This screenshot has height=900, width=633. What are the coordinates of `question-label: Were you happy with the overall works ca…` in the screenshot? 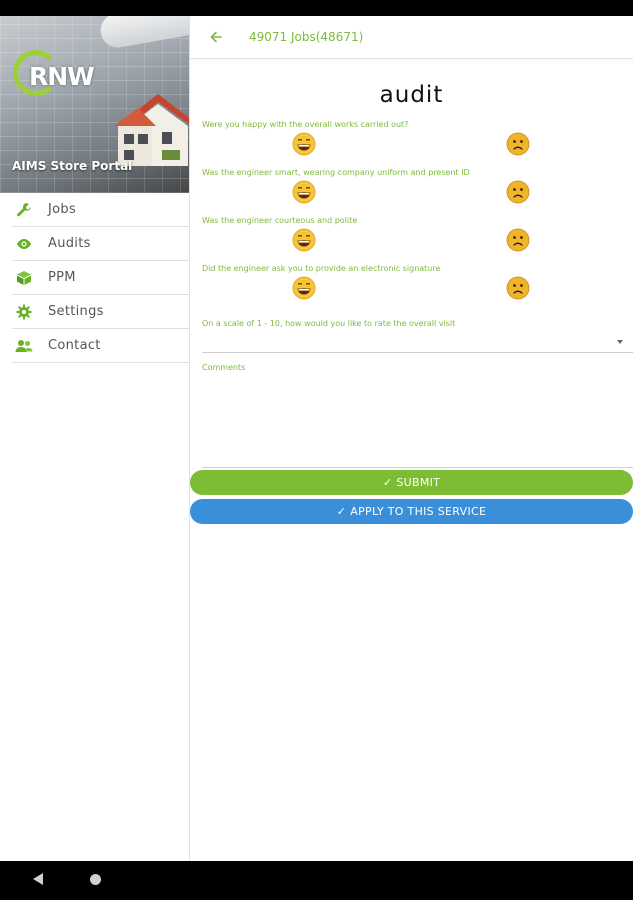 It's located at (305, 124).